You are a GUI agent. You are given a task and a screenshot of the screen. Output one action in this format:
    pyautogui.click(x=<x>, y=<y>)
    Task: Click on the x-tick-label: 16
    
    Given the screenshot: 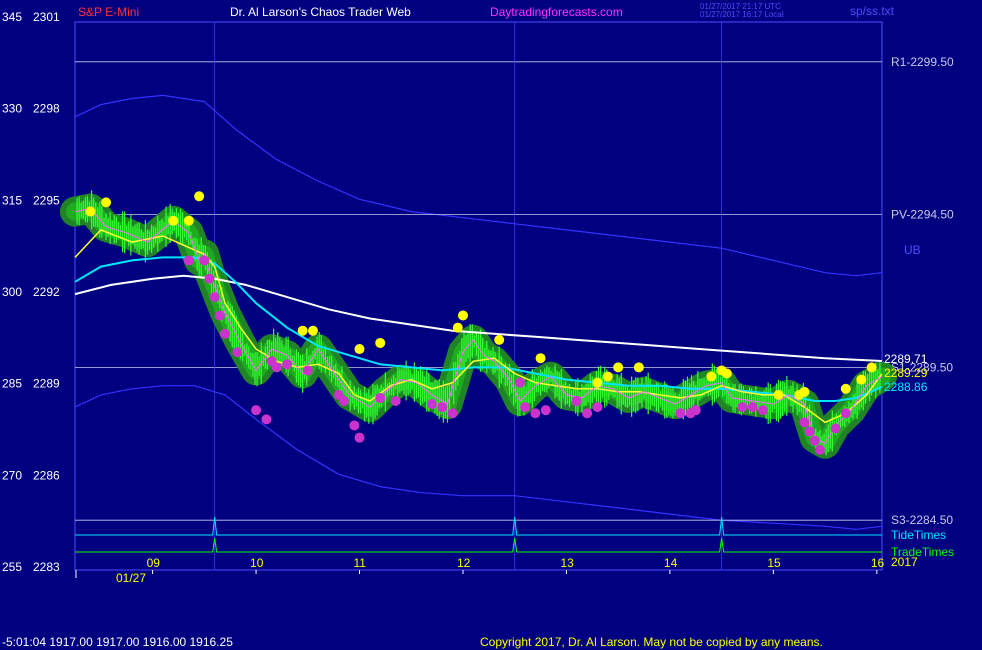 What is the action you would take?
    pyautogui.click(x=878, y=563)
    